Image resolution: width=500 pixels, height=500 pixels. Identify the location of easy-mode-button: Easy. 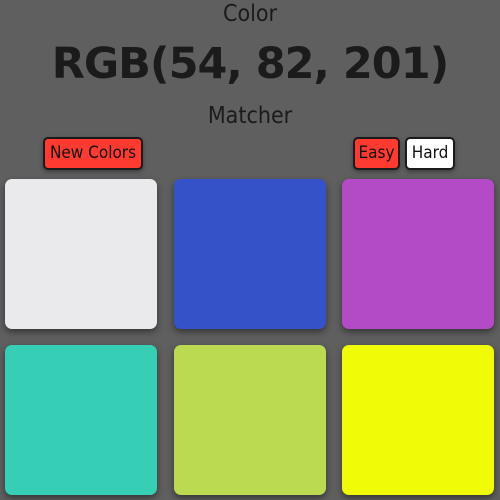
(376, 153).